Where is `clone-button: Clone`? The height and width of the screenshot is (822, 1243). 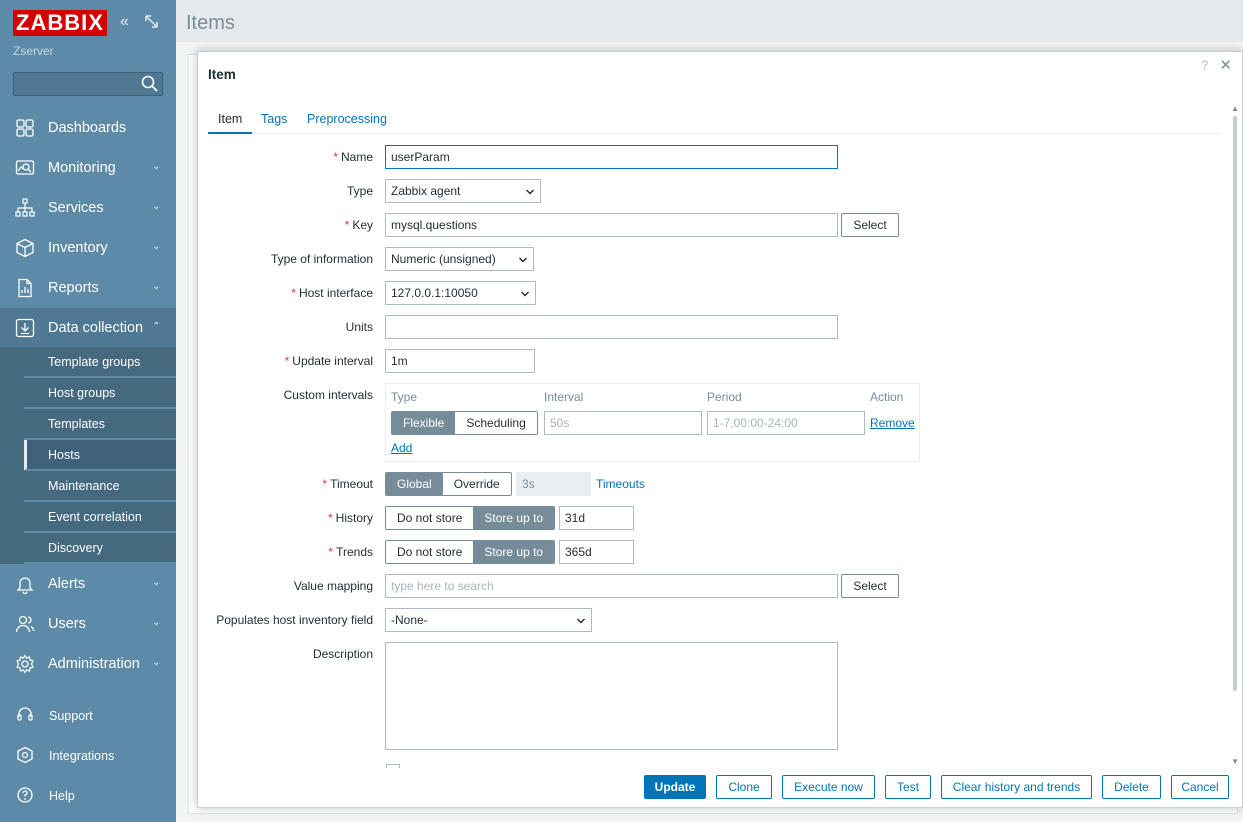 clone-button: Clone is located at coordinates (744, 787).